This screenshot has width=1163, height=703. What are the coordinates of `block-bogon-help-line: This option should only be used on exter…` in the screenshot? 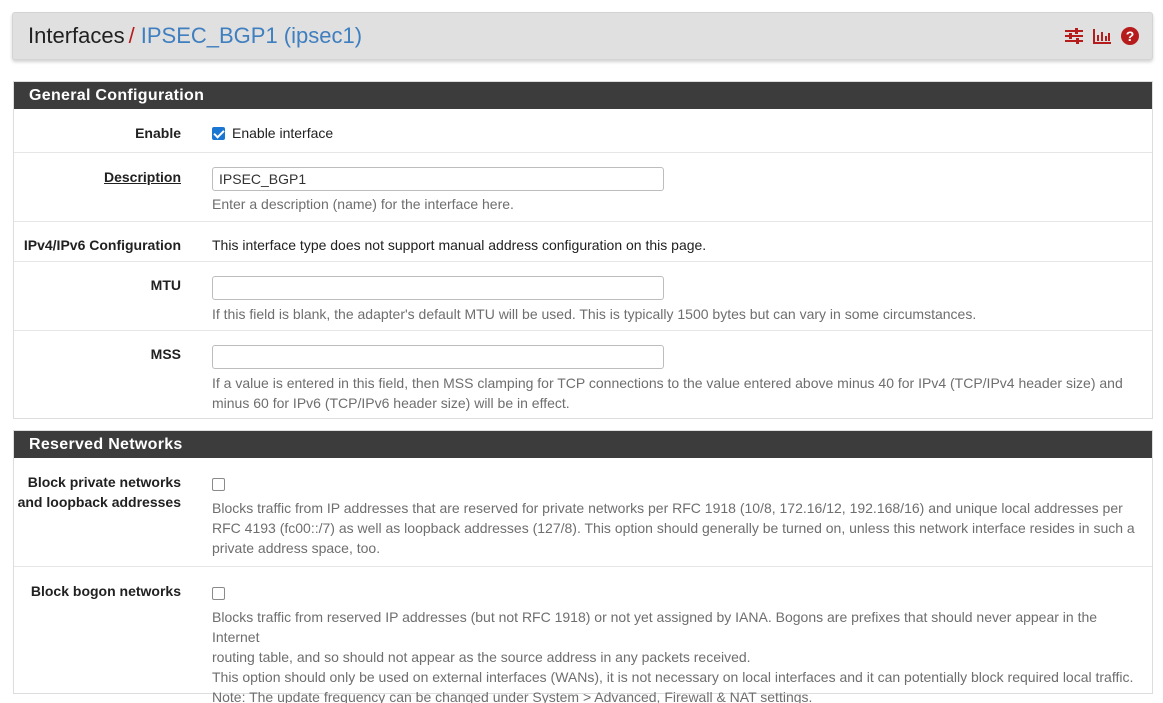 It's located at (673, 677).